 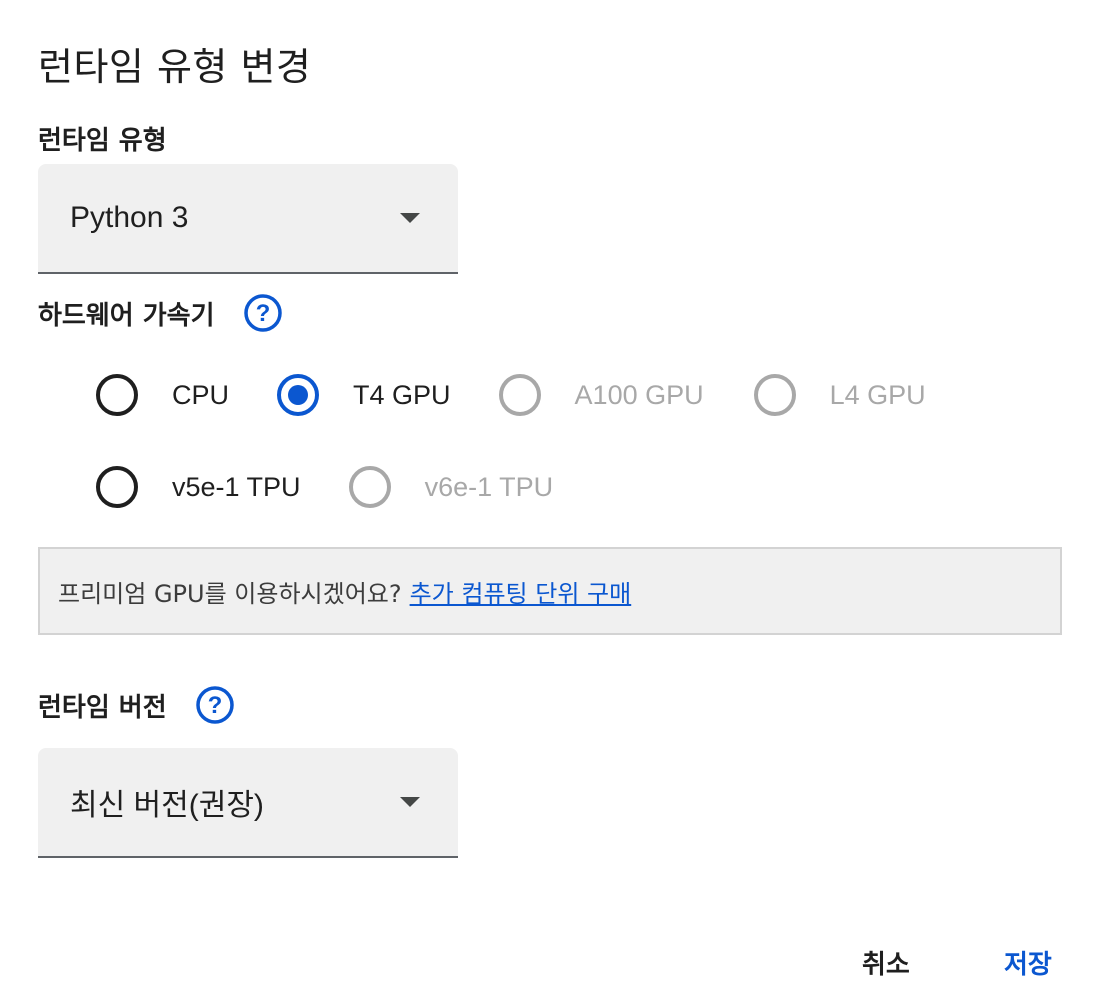 I want to click on radio-l4-gpu: L4 GPU, so click(x=839, y=395).